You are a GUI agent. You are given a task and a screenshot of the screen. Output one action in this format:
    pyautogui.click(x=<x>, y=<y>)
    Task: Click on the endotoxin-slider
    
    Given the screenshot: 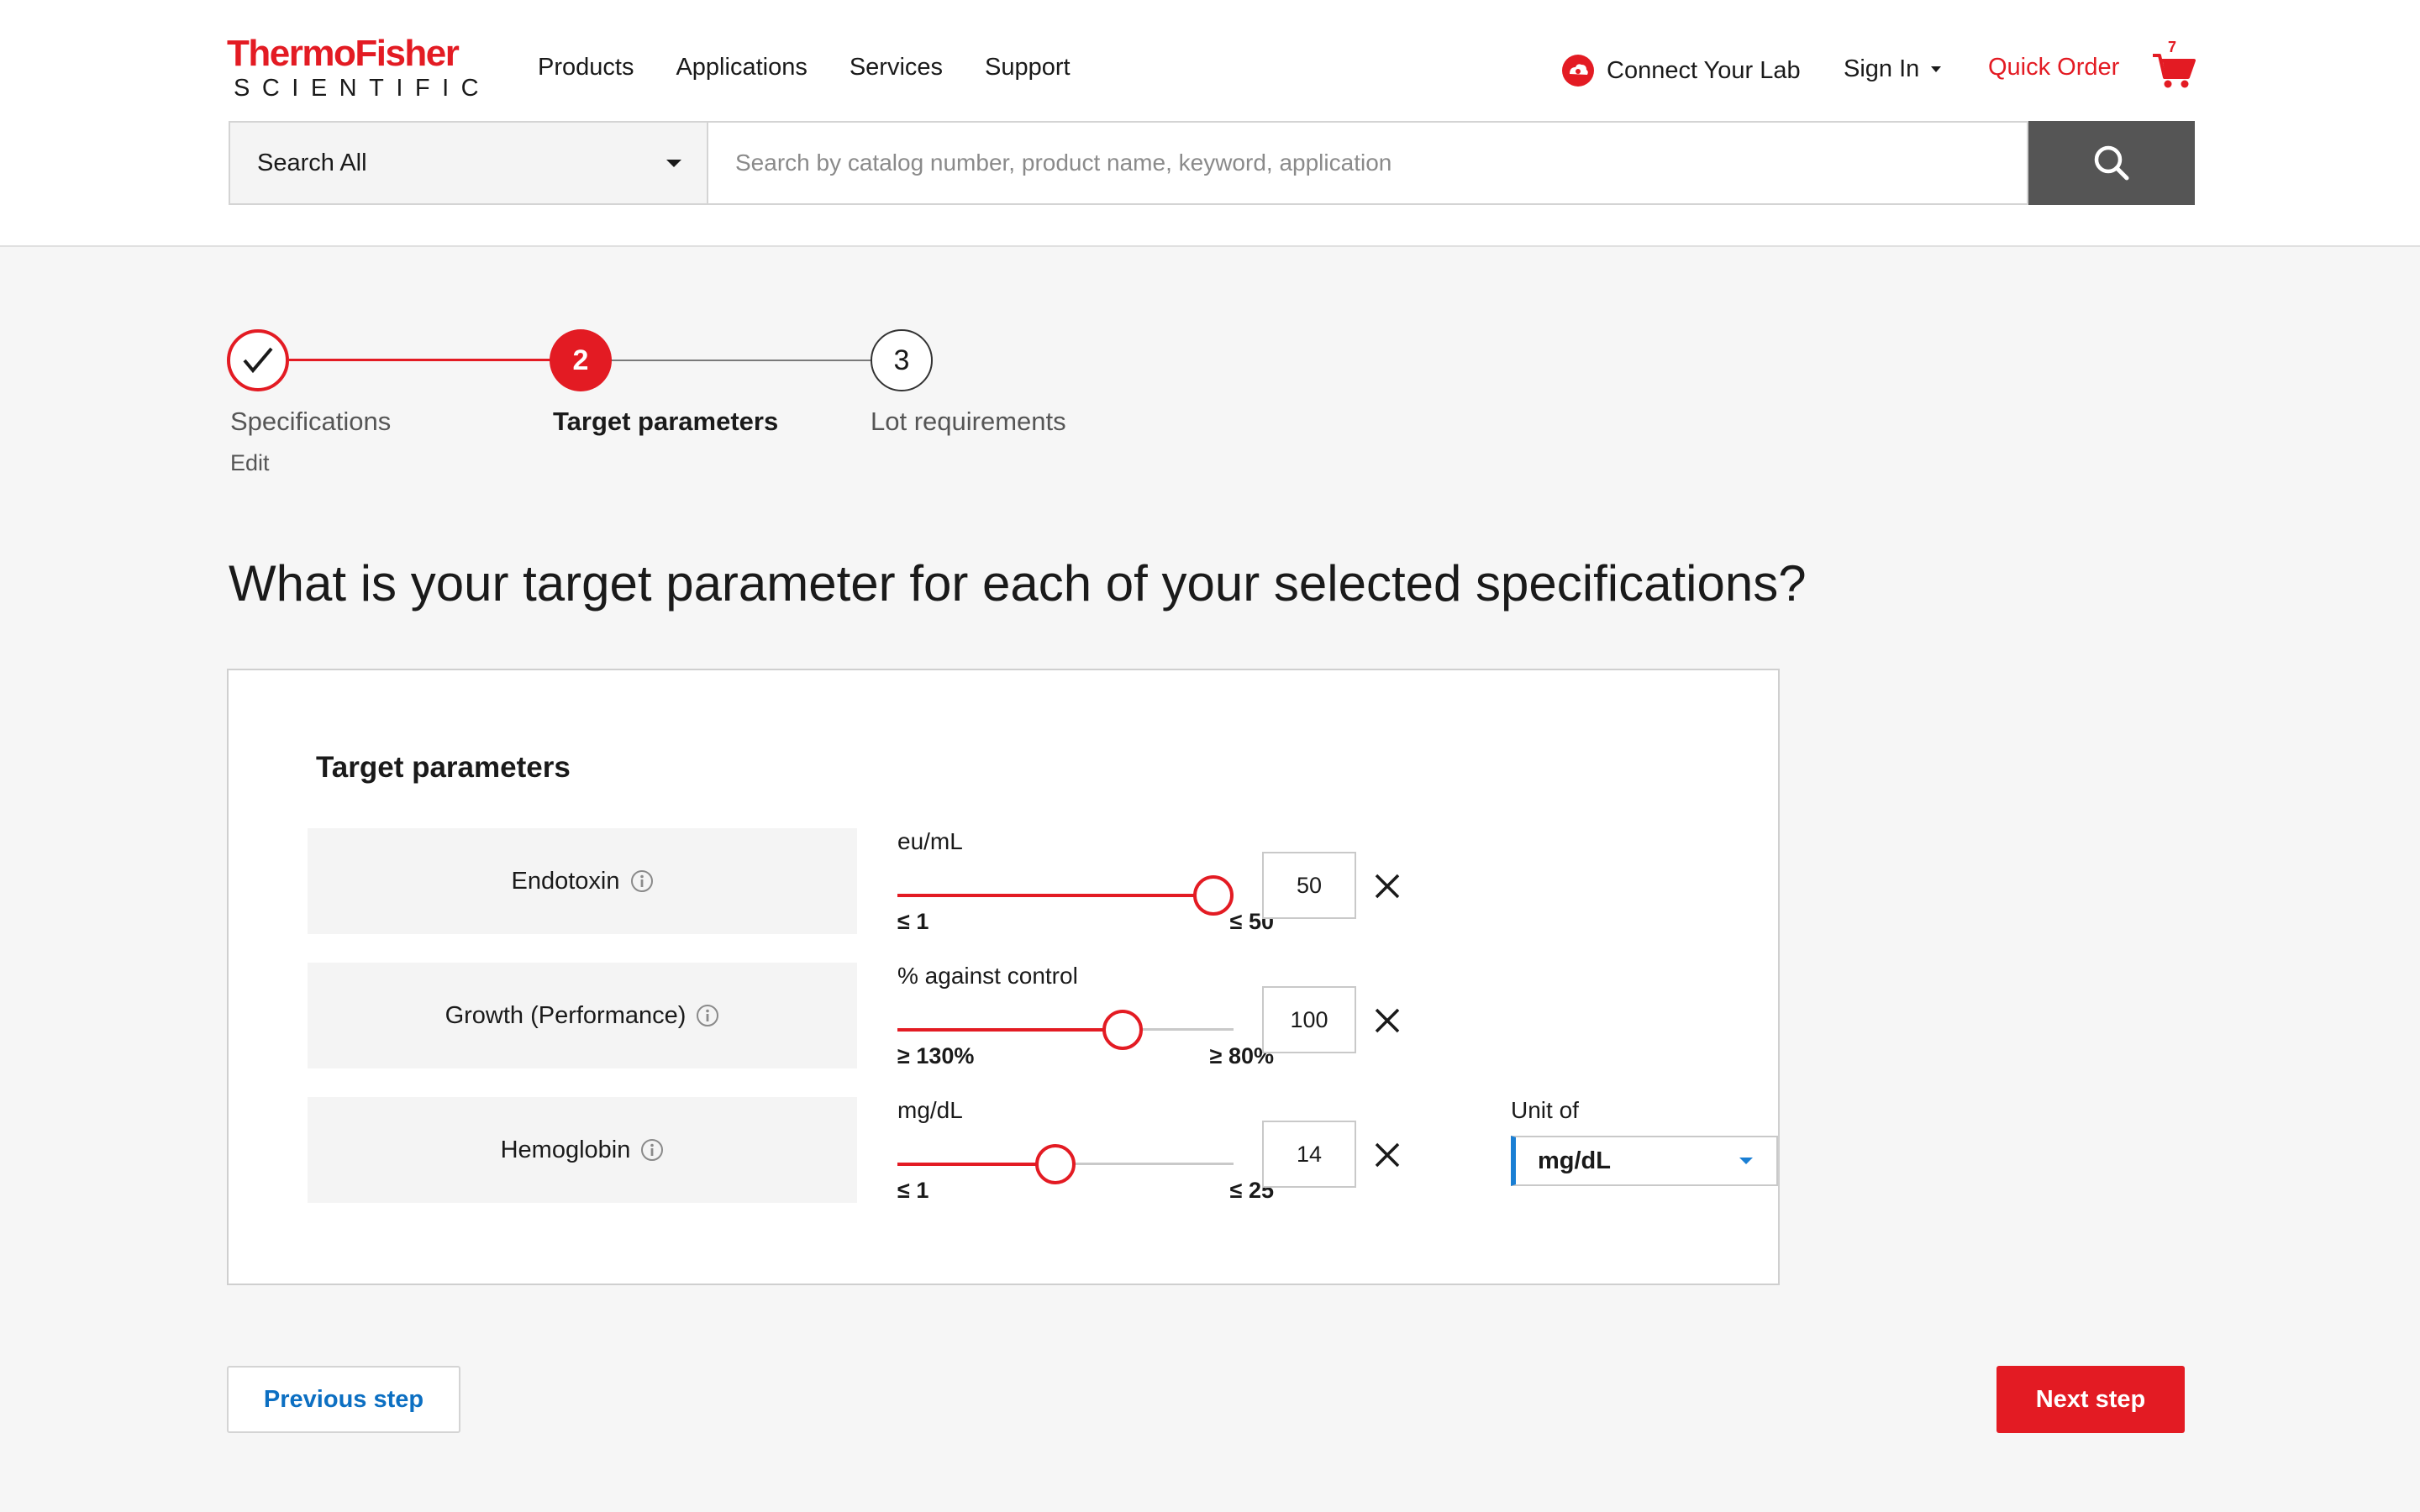 What is the action you would take?
    pyautogui.click(x=1065, y=895)
    